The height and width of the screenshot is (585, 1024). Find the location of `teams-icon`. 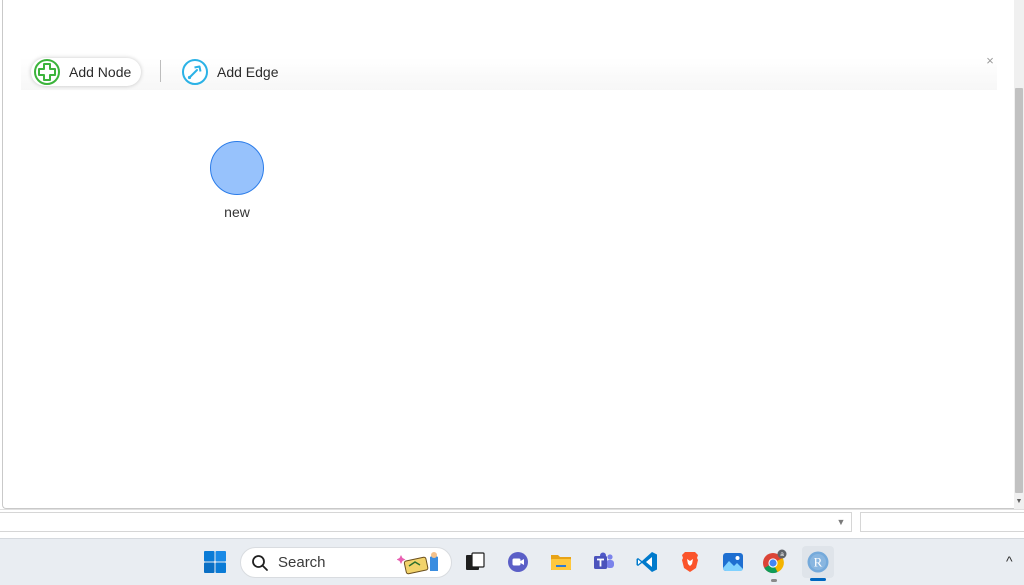

teams-icon is located at coordinates (604, 562).